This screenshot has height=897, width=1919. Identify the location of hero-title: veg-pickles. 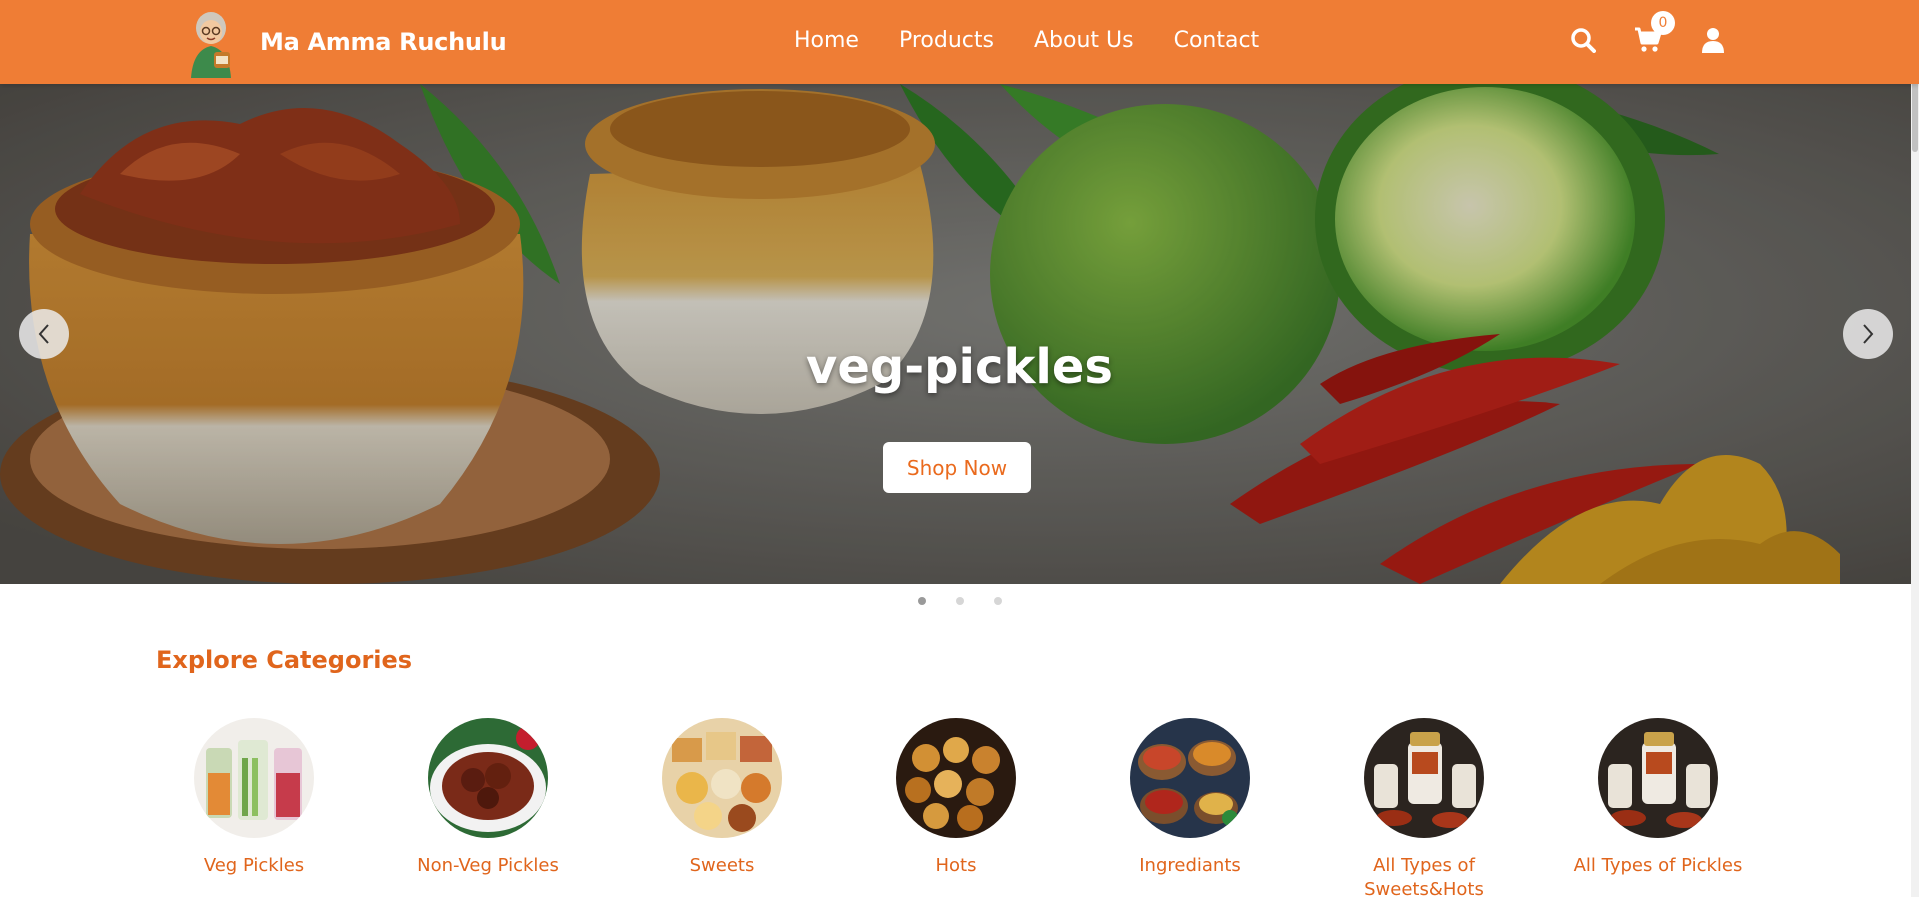
(959, 367).